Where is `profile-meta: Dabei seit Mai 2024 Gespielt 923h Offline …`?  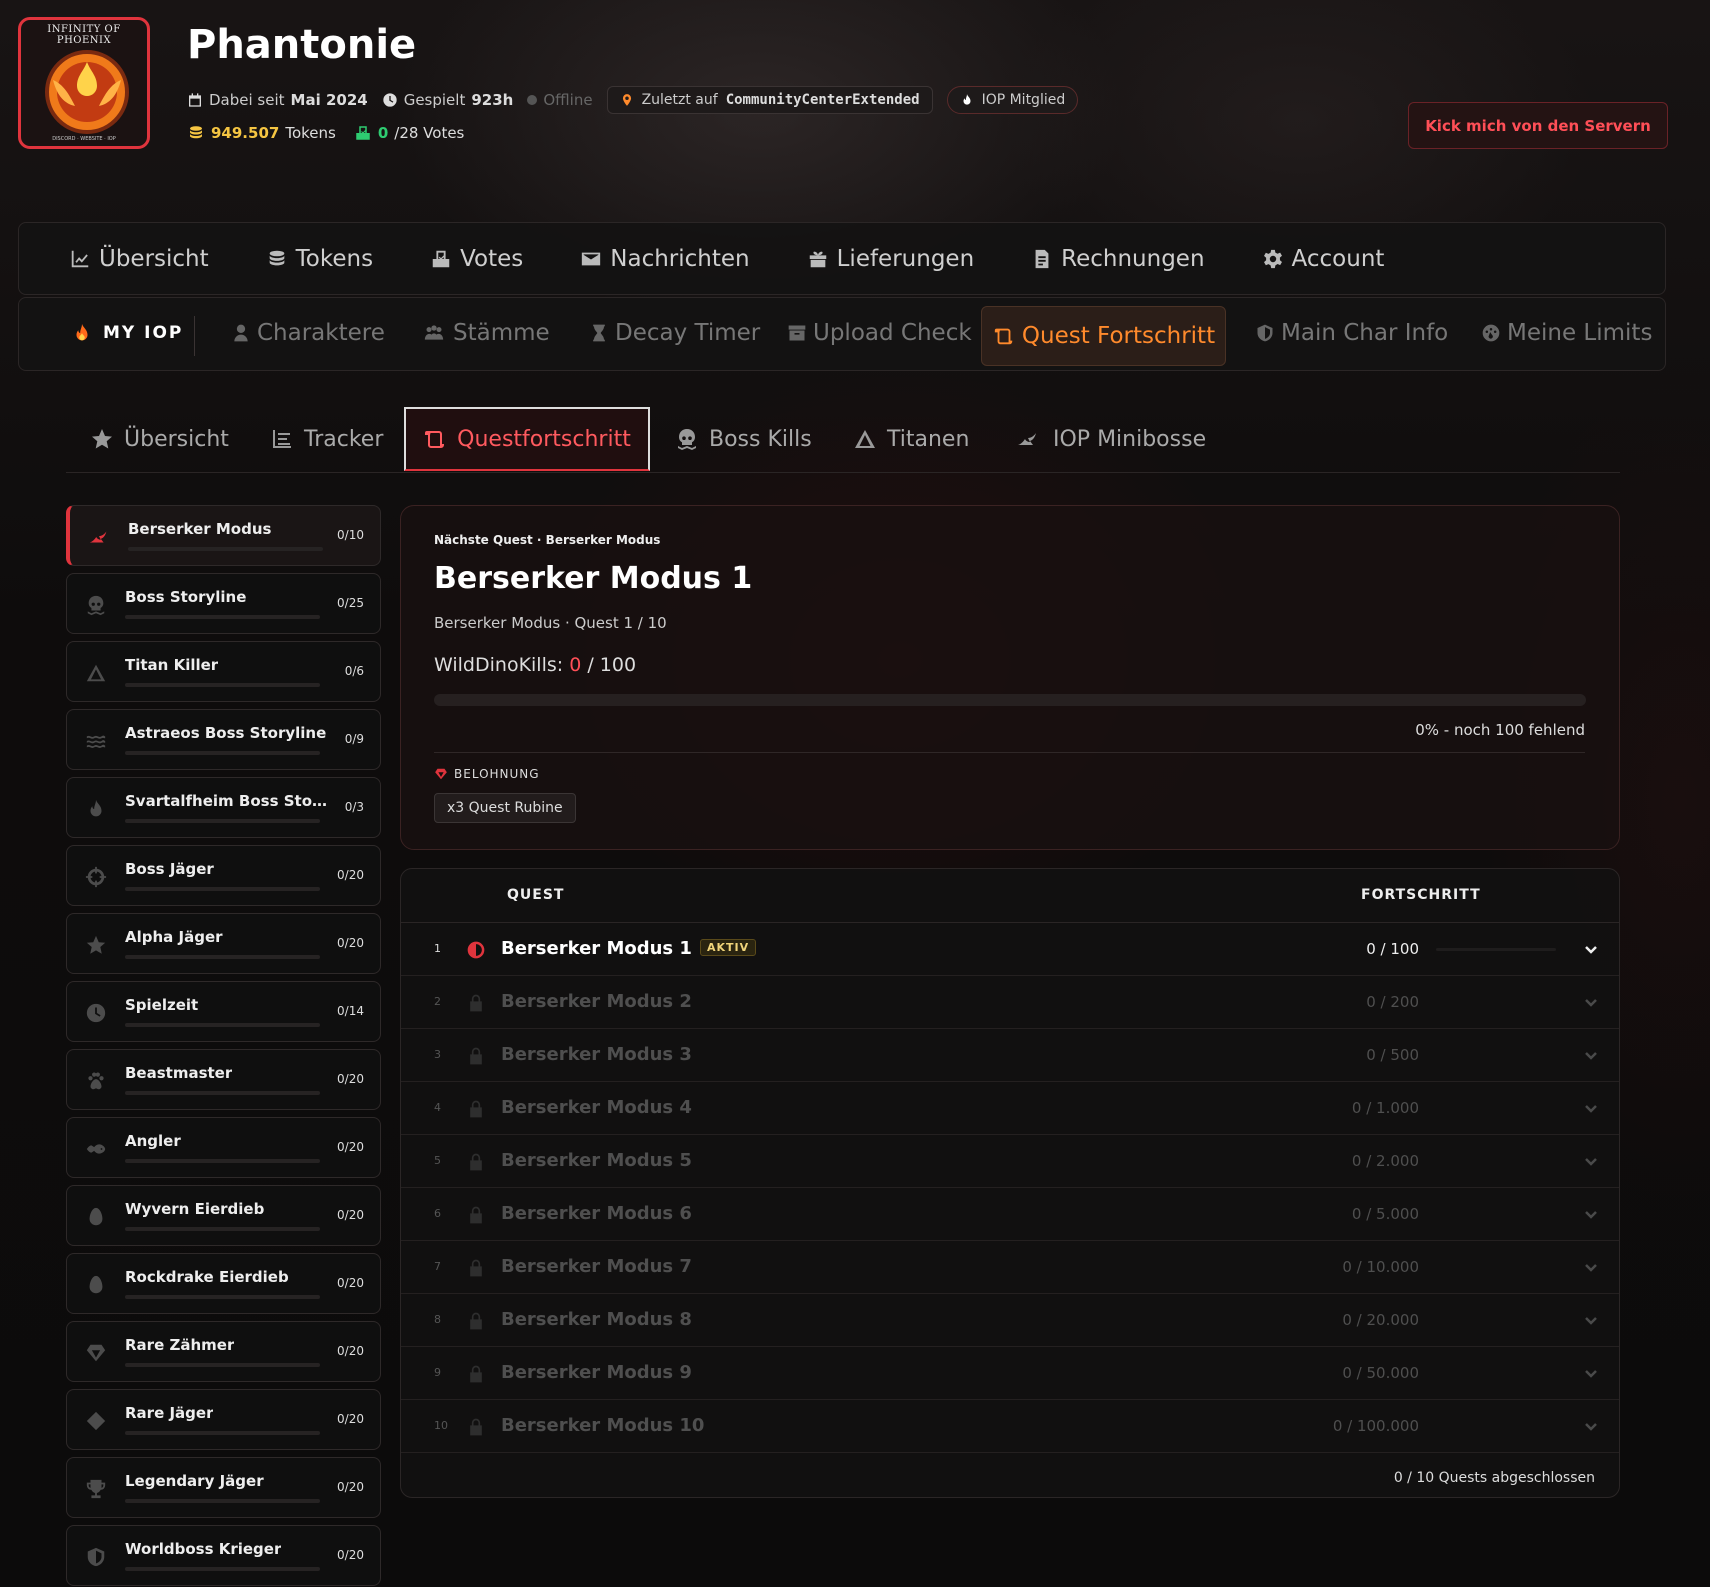 profile-meta: Dabei seit Mai 2024 Gespielt 923h Offline … is located at coordinates (639, 100).